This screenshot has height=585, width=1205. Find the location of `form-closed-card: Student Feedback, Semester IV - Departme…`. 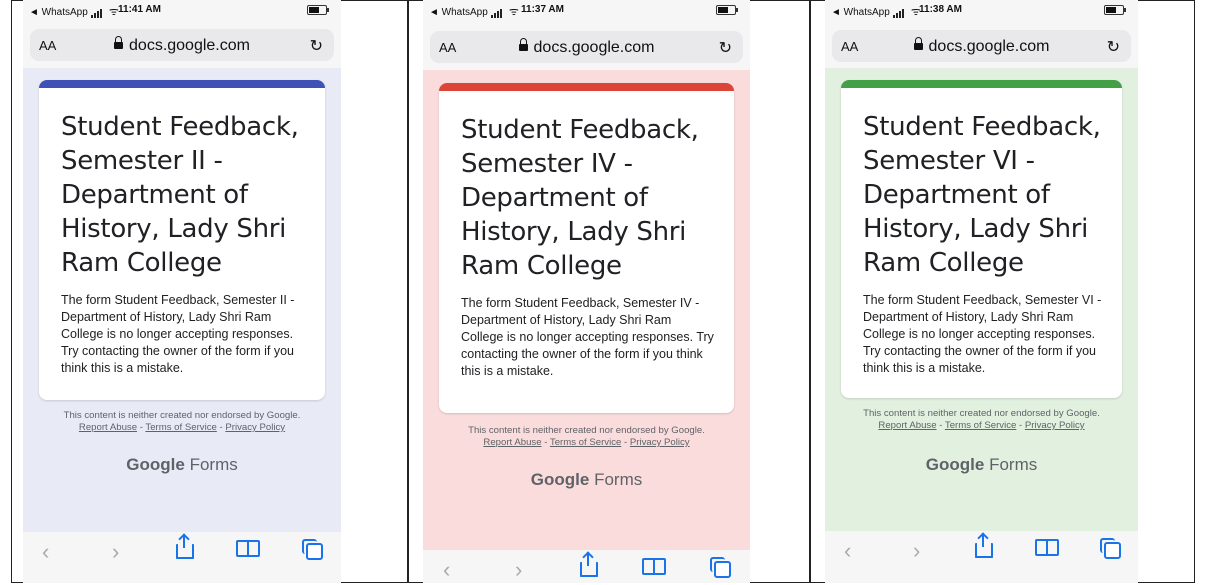

form-closed-card: Student Feedback, Semester IV - Departme… is located at coordinates (586, 248).